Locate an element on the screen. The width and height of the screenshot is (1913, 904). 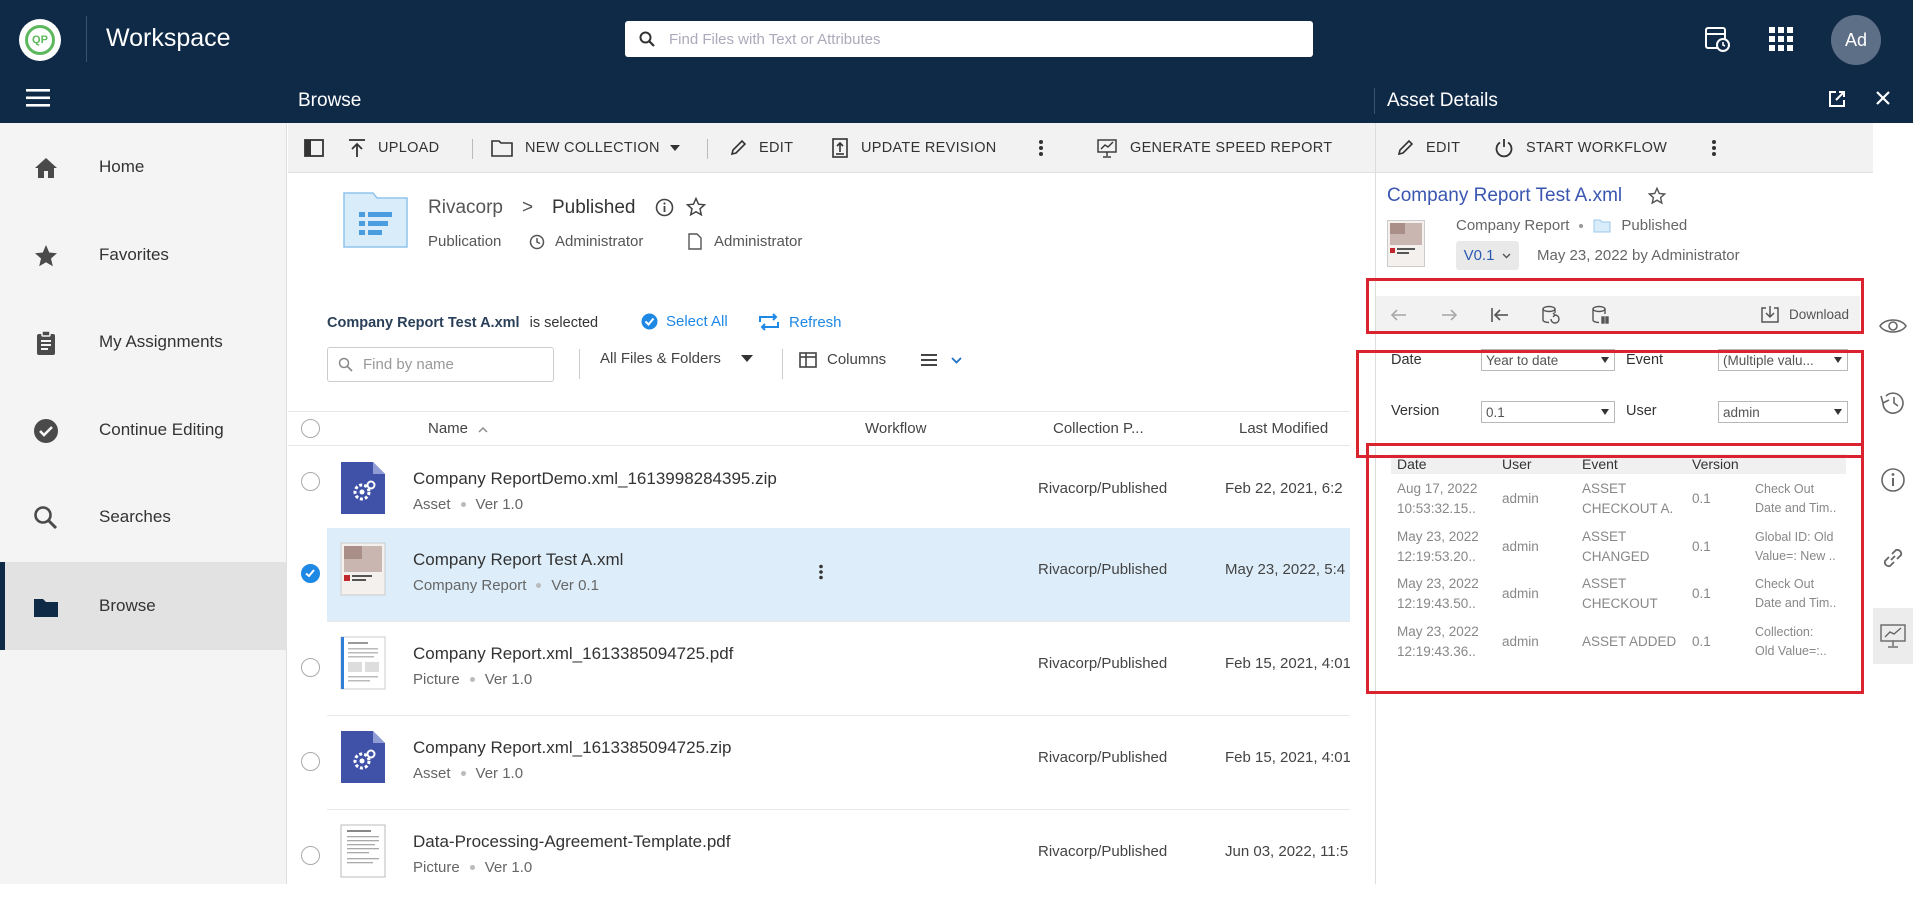
more-vertical-icon is located at coordinates (1714, 148).